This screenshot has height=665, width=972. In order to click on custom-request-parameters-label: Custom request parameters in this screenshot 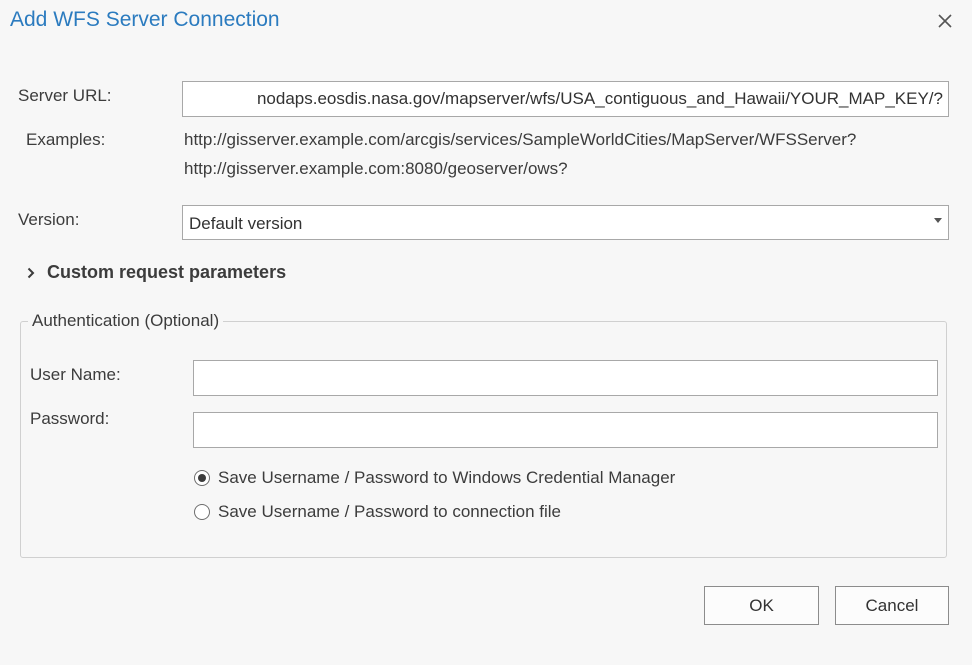, I will do `click(167, 272)`.